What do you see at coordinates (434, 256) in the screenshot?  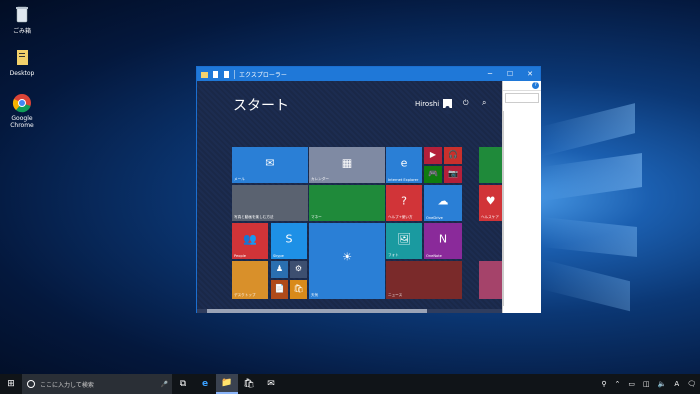 I see `tile-label: OneNote` at bounding box center [434, 256].